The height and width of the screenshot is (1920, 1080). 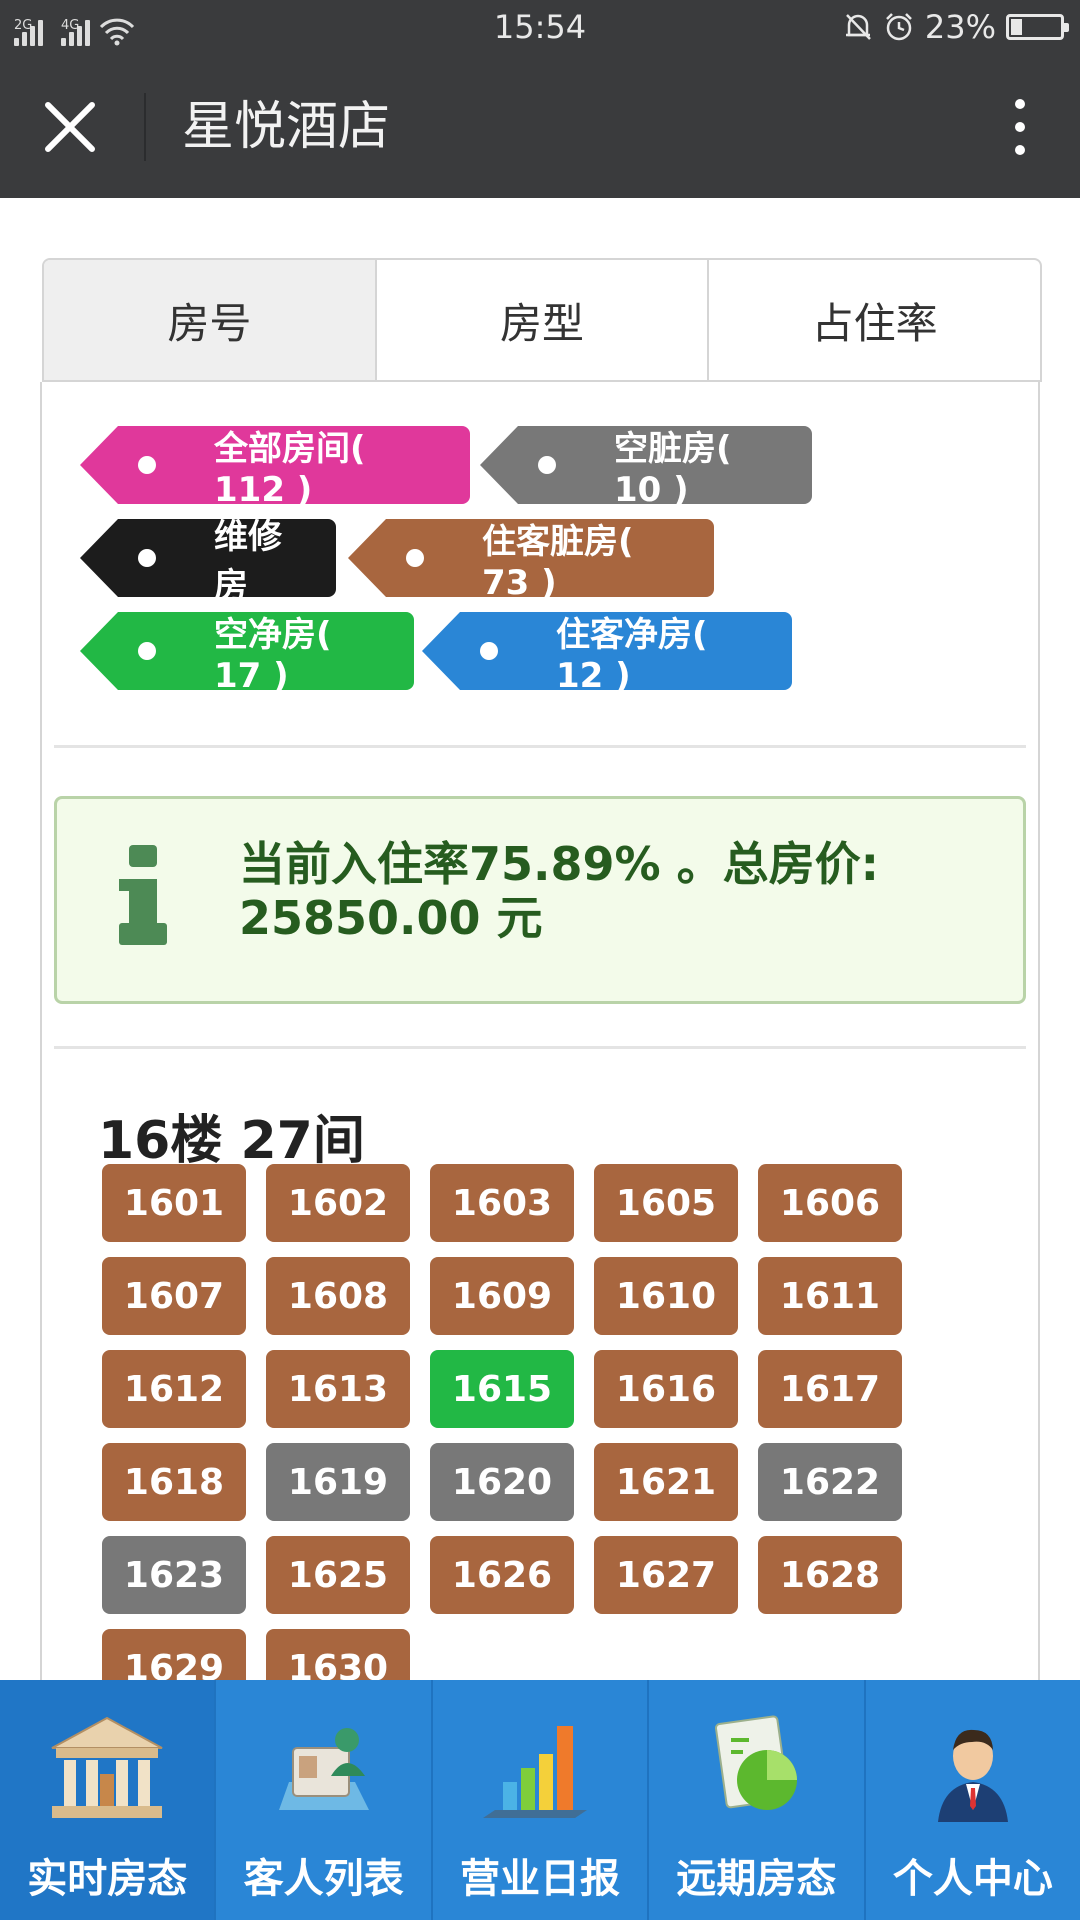 I want to click on filter-maintenance: 维修房, so click(x=208, y=561).